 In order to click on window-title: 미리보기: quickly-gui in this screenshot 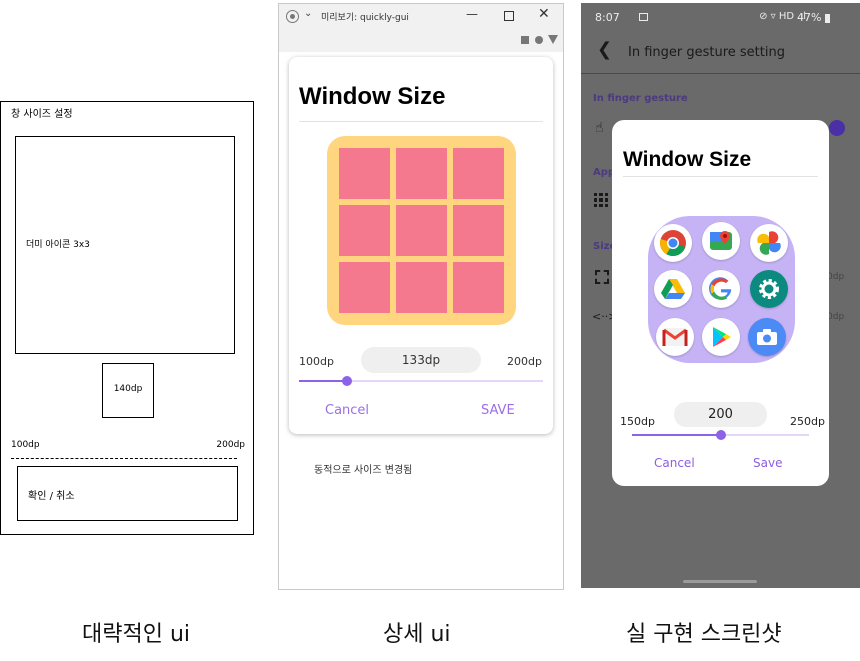, I will do `click(365, 18)`.